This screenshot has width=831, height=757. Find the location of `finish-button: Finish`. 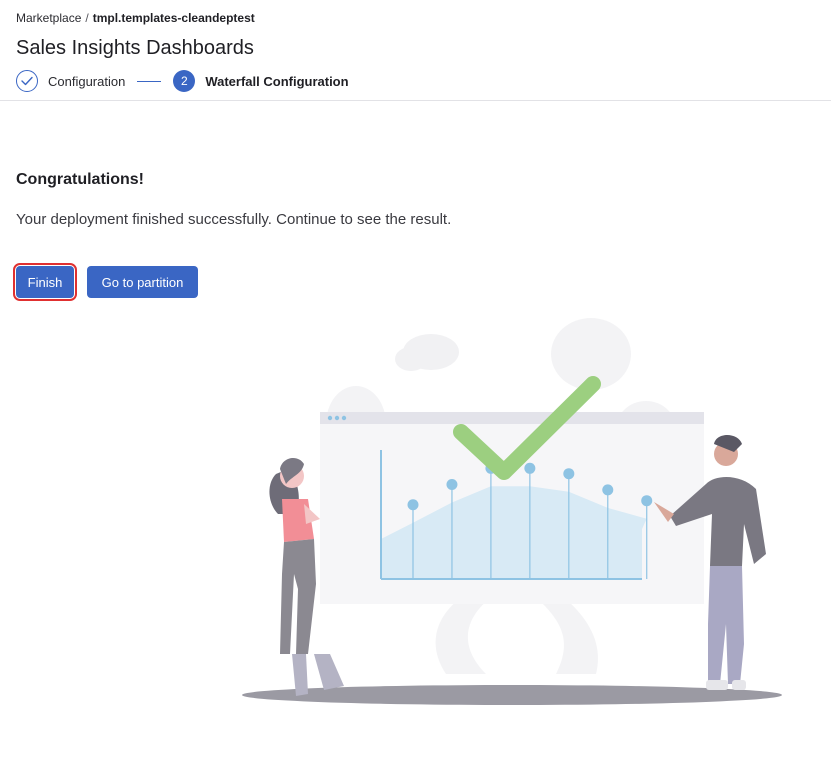

finish-button: Finish is located at coordinates (45, 282).